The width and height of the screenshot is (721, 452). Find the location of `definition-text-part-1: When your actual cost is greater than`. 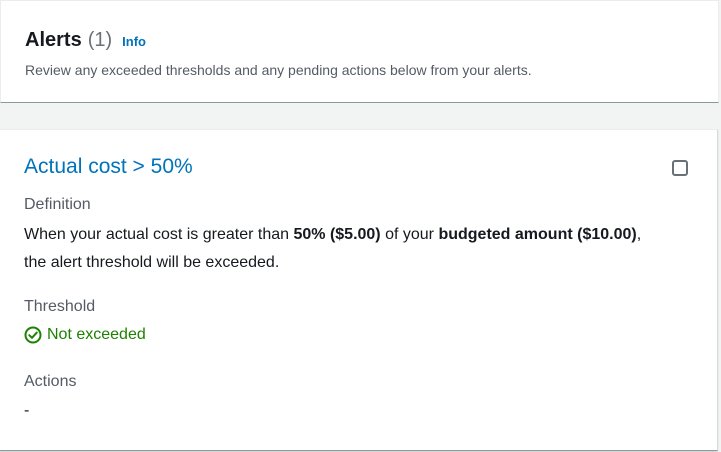

definition-text-part-1: When your actual cost is greater than is located at coordinates (159, 234).